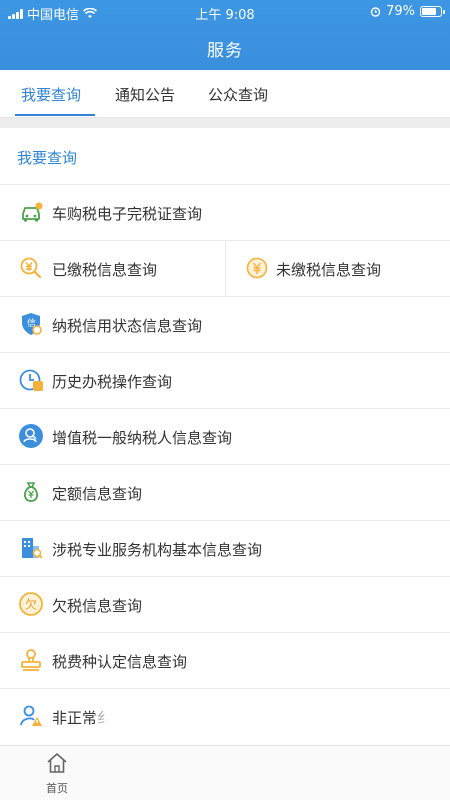 This screenshot has width=450, height=800. What do you see at coordinates (97, 606) in the screenshot?
I see `list-item-label: 欠税信息查询` at bounding box center [97, 606].